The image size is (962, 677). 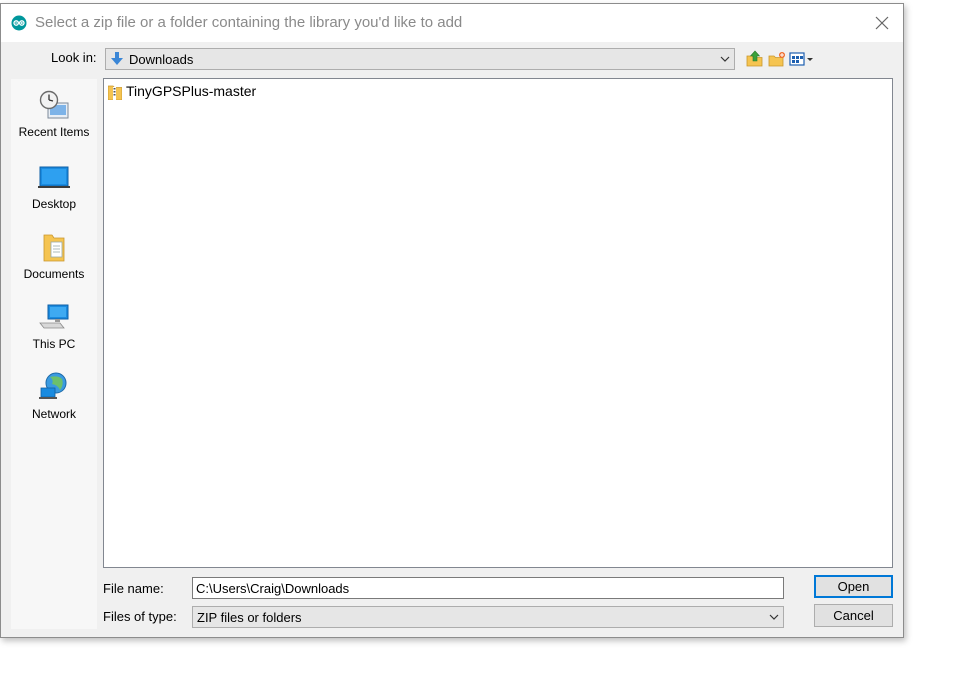 I want to click on file-name-input, so click(x=488, y=588).